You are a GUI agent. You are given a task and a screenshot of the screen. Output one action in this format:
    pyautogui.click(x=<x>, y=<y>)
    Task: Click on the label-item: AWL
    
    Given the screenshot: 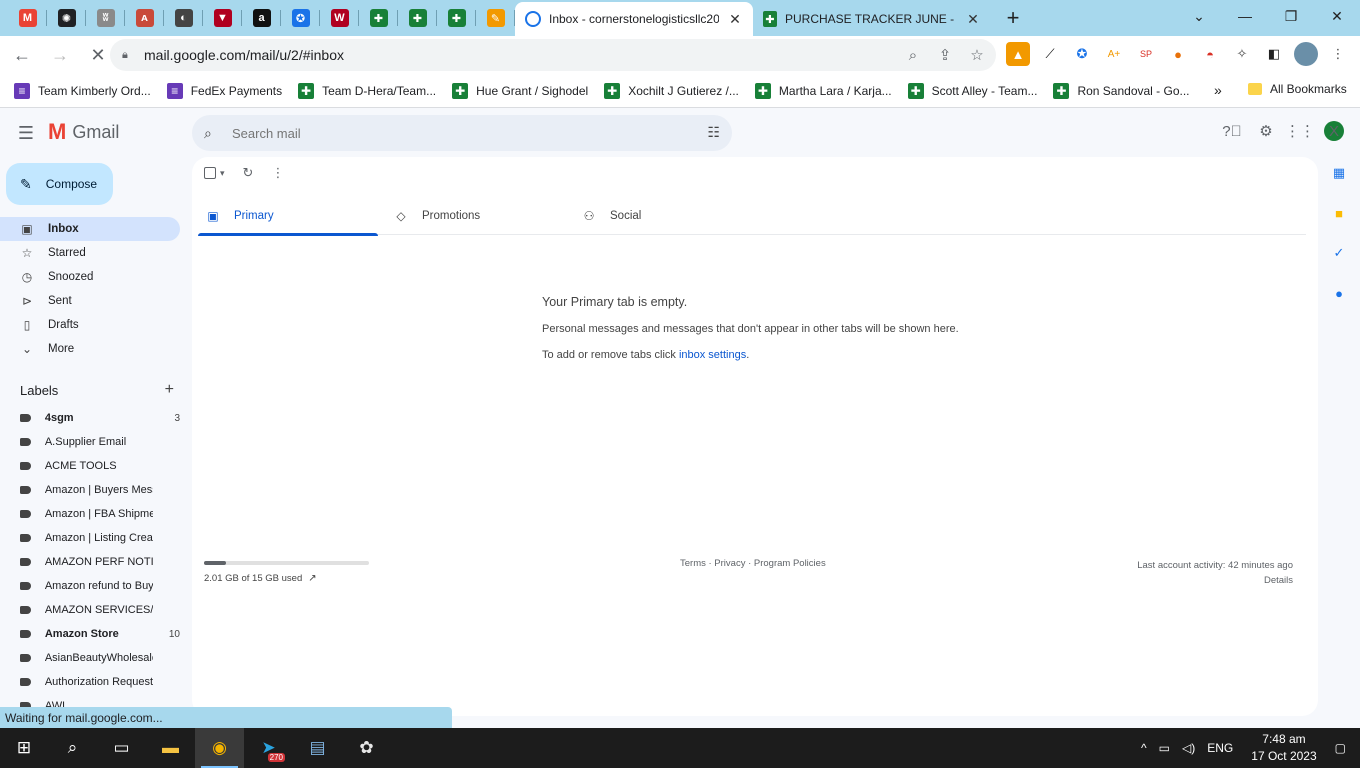 What is the action you would take?
    pyautogui.click(x=90, y=700)
    